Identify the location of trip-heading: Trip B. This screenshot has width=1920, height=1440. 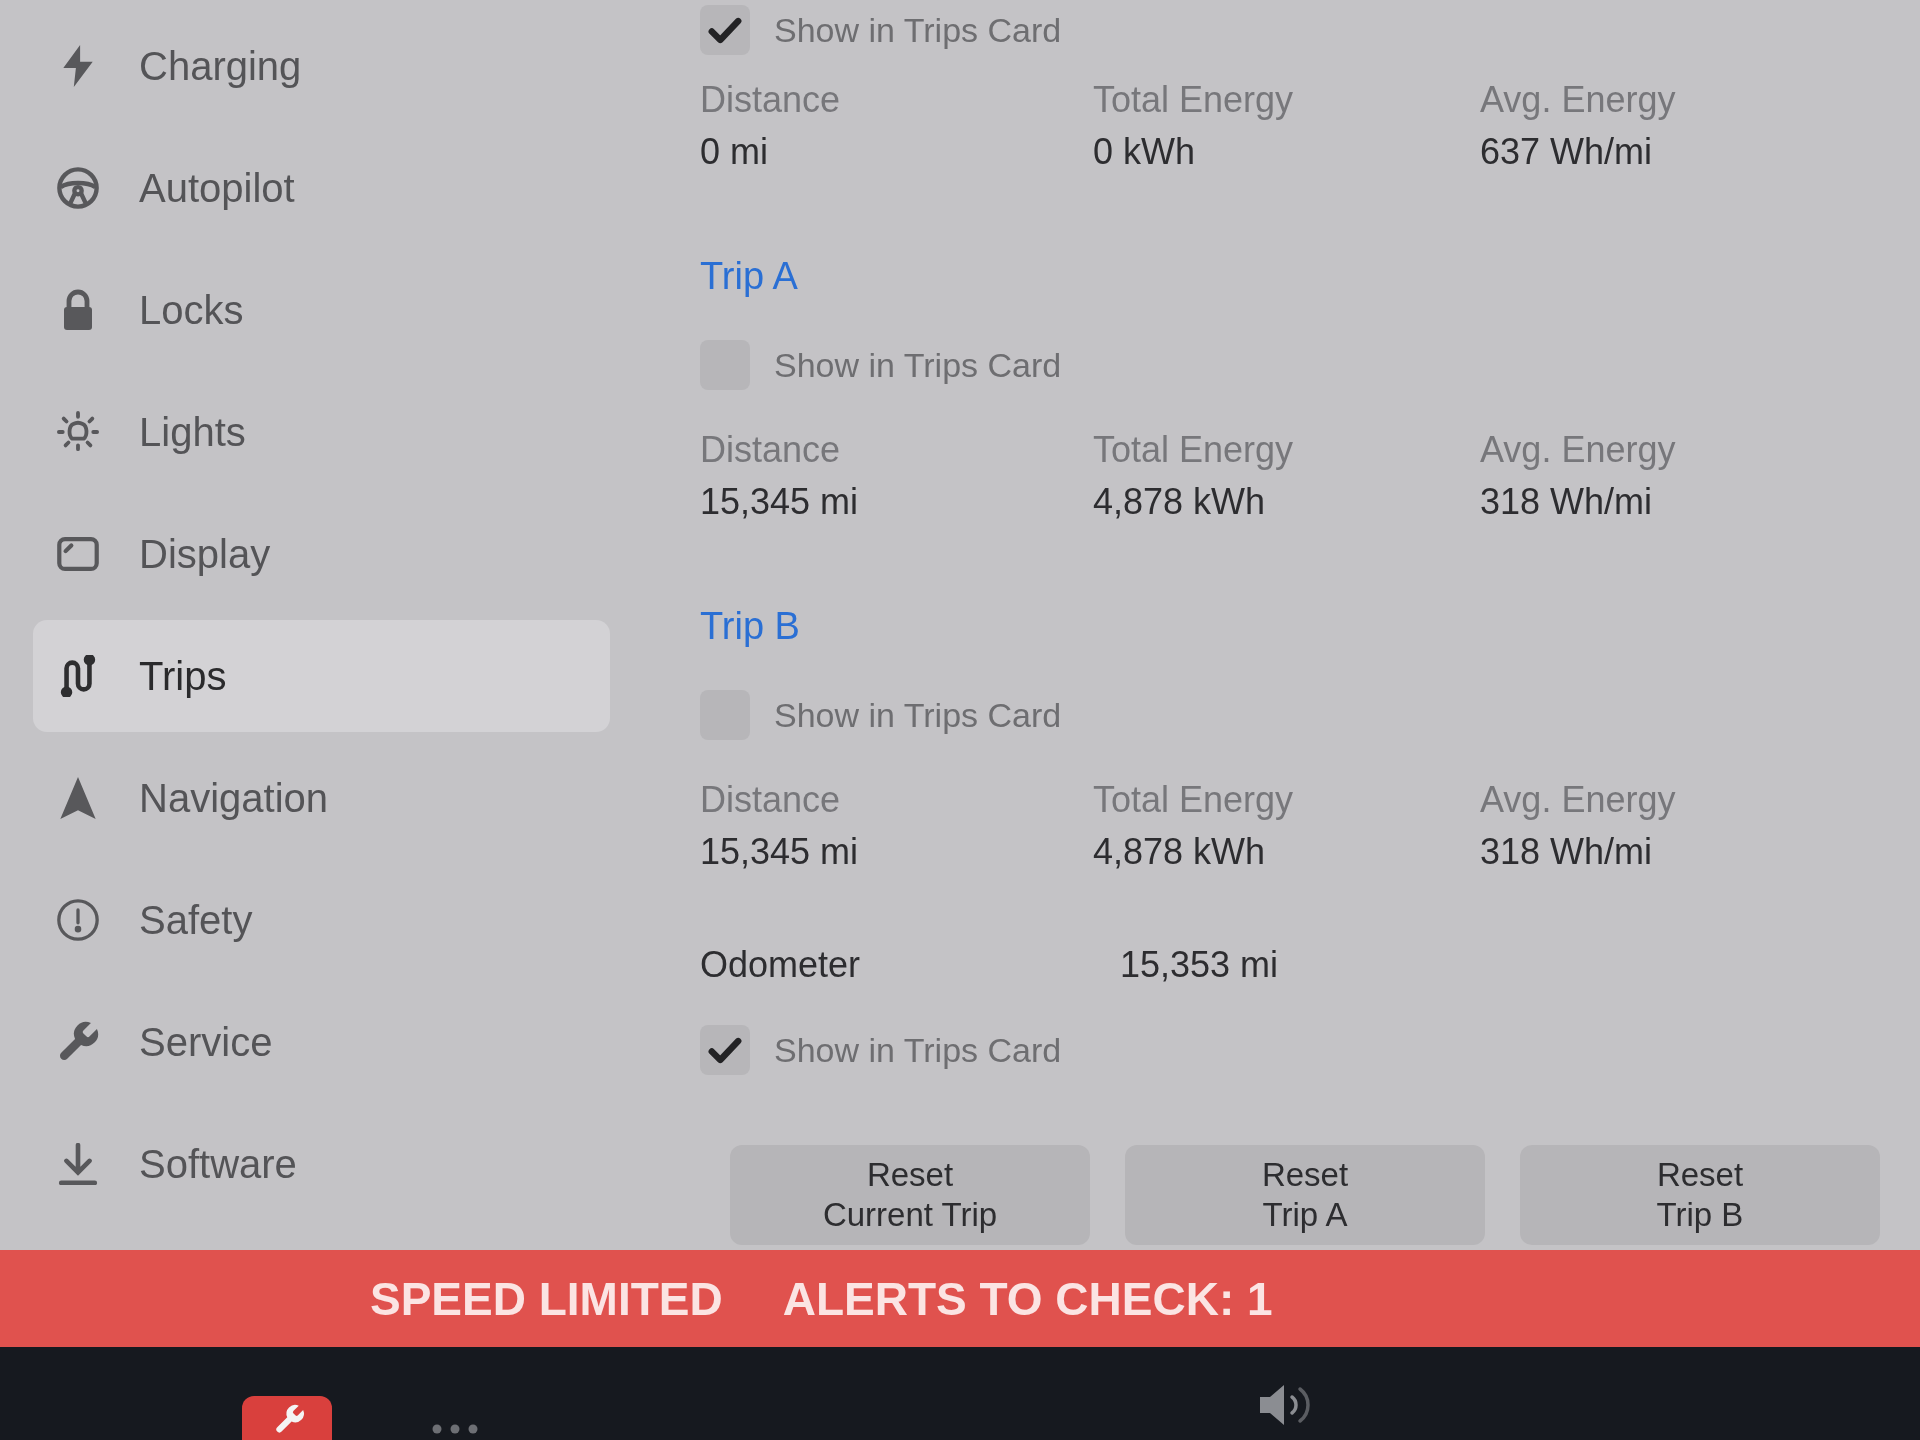
(750, 626).